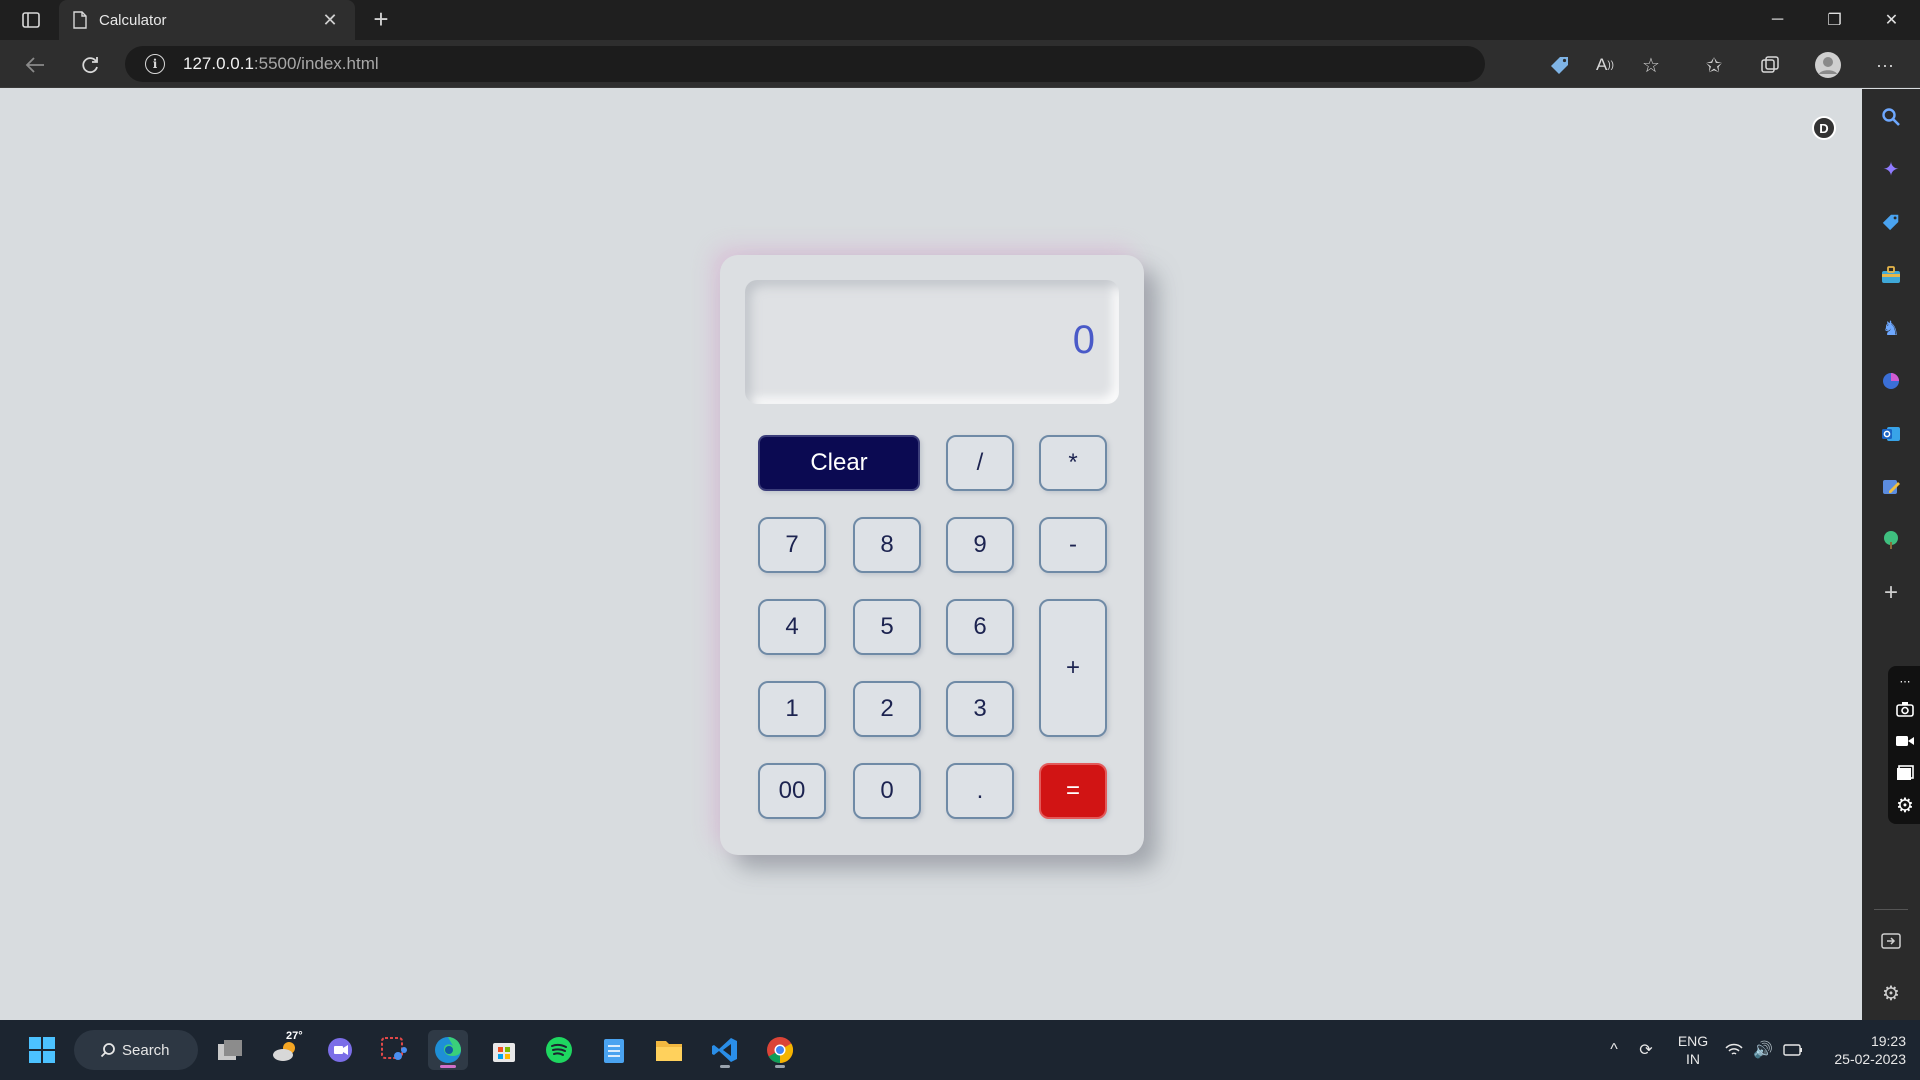 The height and width of the screenshot is (1080, 1920). What do you see at coordinates (1777, 20) in the screenshot?
I see `minimize-button: ─` at bounding box center [1777, 20].